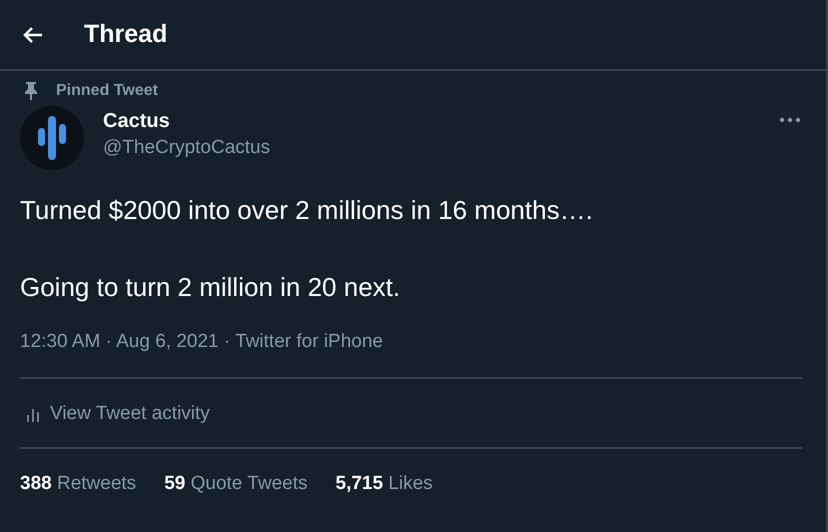 This screenshot has height=532, width=828. Describe the element at coordinates (236, 484) in the screenshot. I see `stat-link: 59 Quote Tweets` at that location.